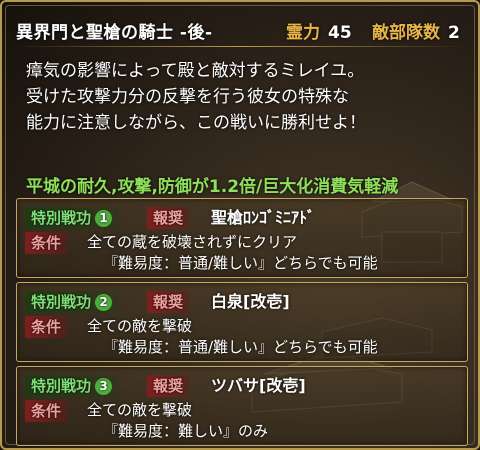 The height and width of the screenshot is (450, 480). I want to click on reward-name: 白泉[改壱], so click(250, 301).